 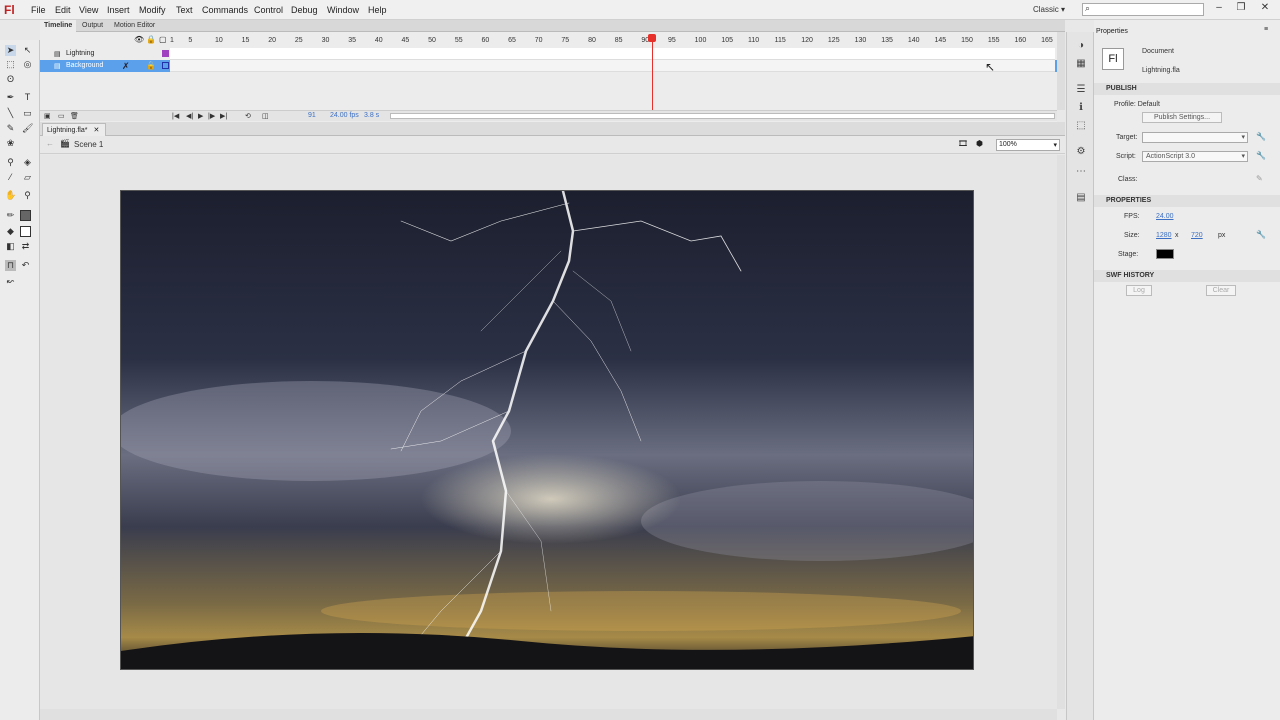 I want to click on new-layer-icon: ▣, so click(x=47, y=116).